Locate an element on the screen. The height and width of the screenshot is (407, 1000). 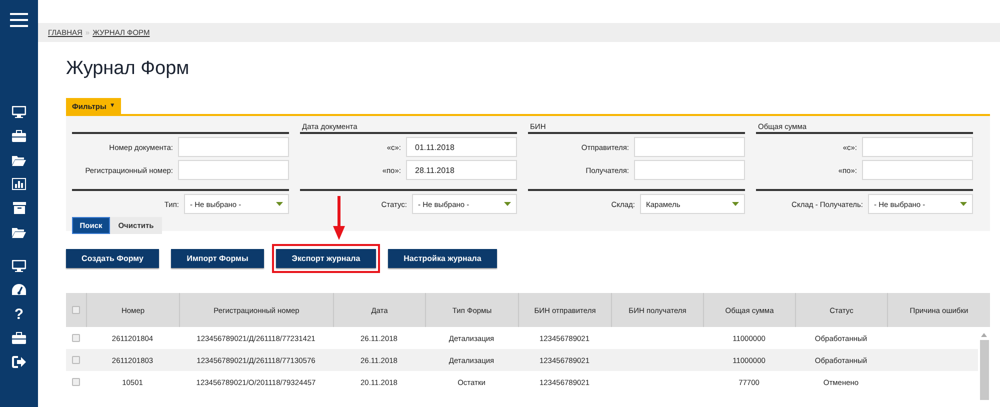
archive-icon is located at coordinates (19, 208).